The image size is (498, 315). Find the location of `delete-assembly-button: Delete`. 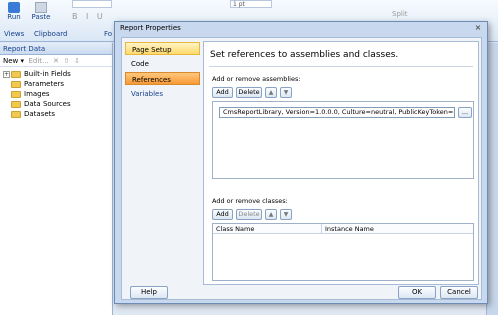

delete-assembly-button: Delete is located at coordinates (249, 92).